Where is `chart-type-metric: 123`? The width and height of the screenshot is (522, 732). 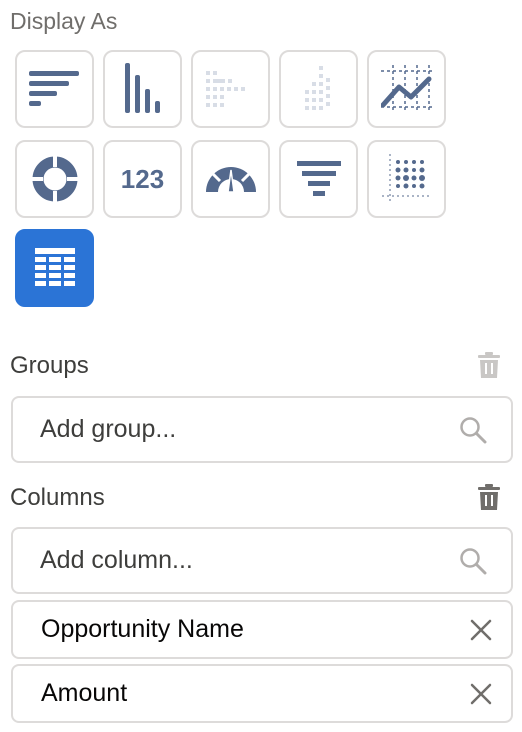 chart-type-metric: 123 is located at coordinates (142, 179).